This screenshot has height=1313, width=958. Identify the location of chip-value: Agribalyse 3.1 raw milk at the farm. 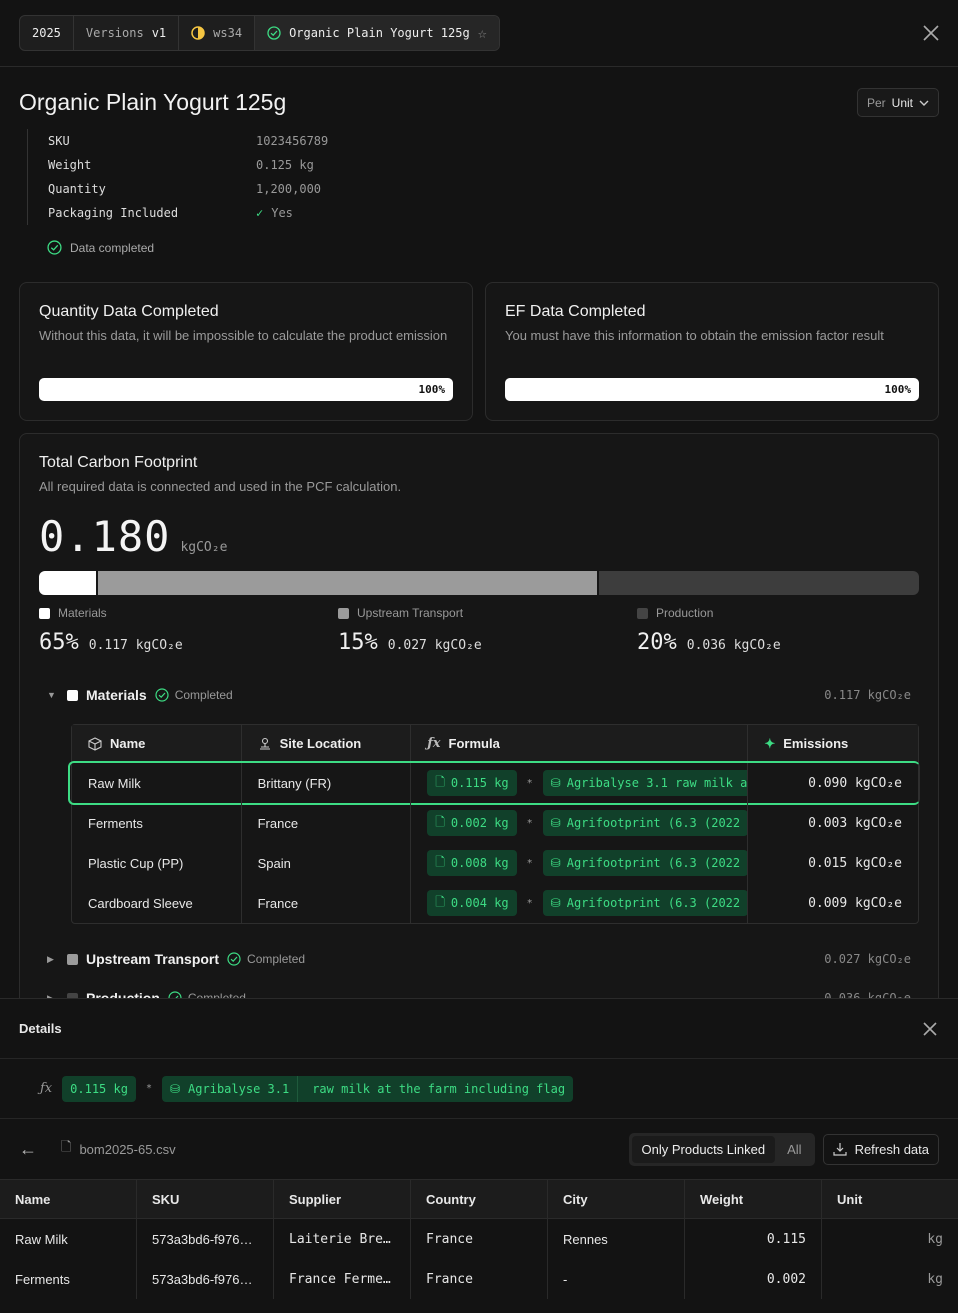
(657, 783).